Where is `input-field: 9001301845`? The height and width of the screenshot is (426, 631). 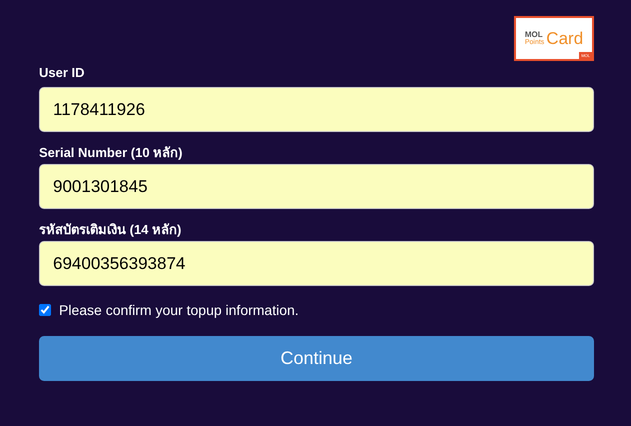
input-field: 9001301845 is located at coordinates (316, 186).